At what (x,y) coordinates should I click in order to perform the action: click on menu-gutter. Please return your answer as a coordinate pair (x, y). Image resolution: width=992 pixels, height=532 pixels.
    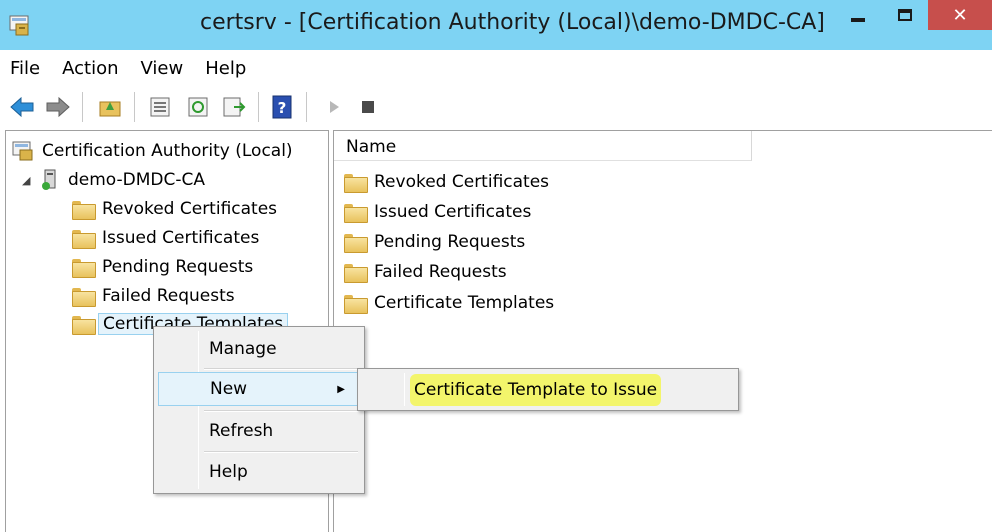
    Looking at the image, I should click on (404, 389).